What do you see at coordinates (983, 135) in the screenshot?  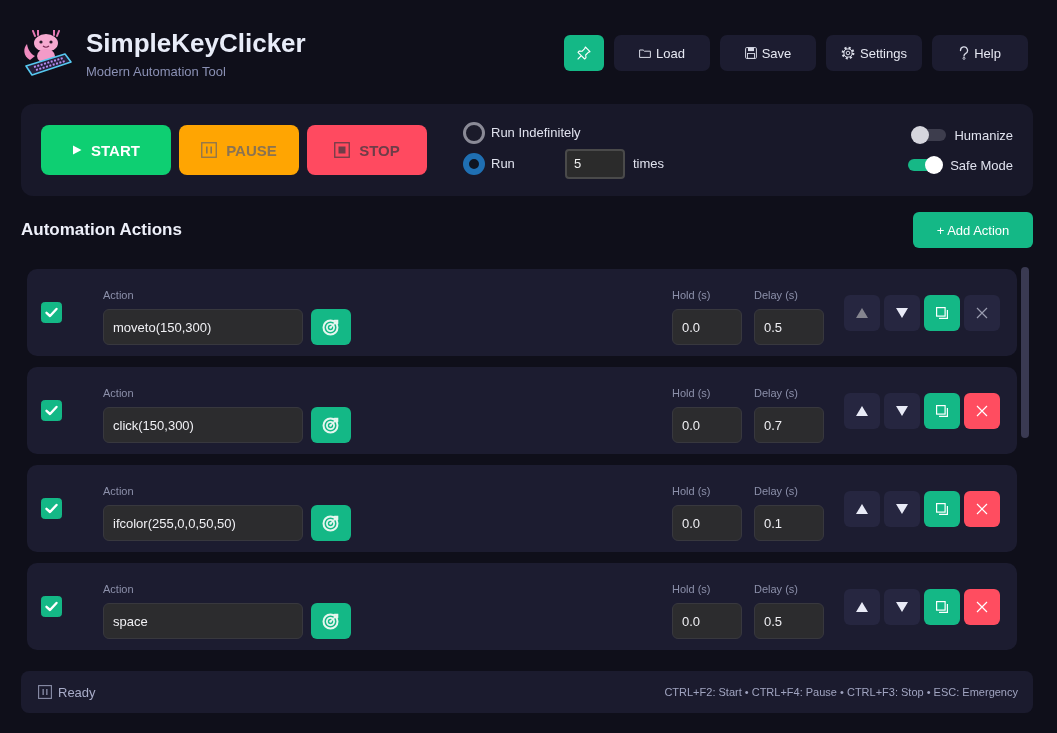 I see `toggle-label: Humanize` at bounding box center [983, 135].